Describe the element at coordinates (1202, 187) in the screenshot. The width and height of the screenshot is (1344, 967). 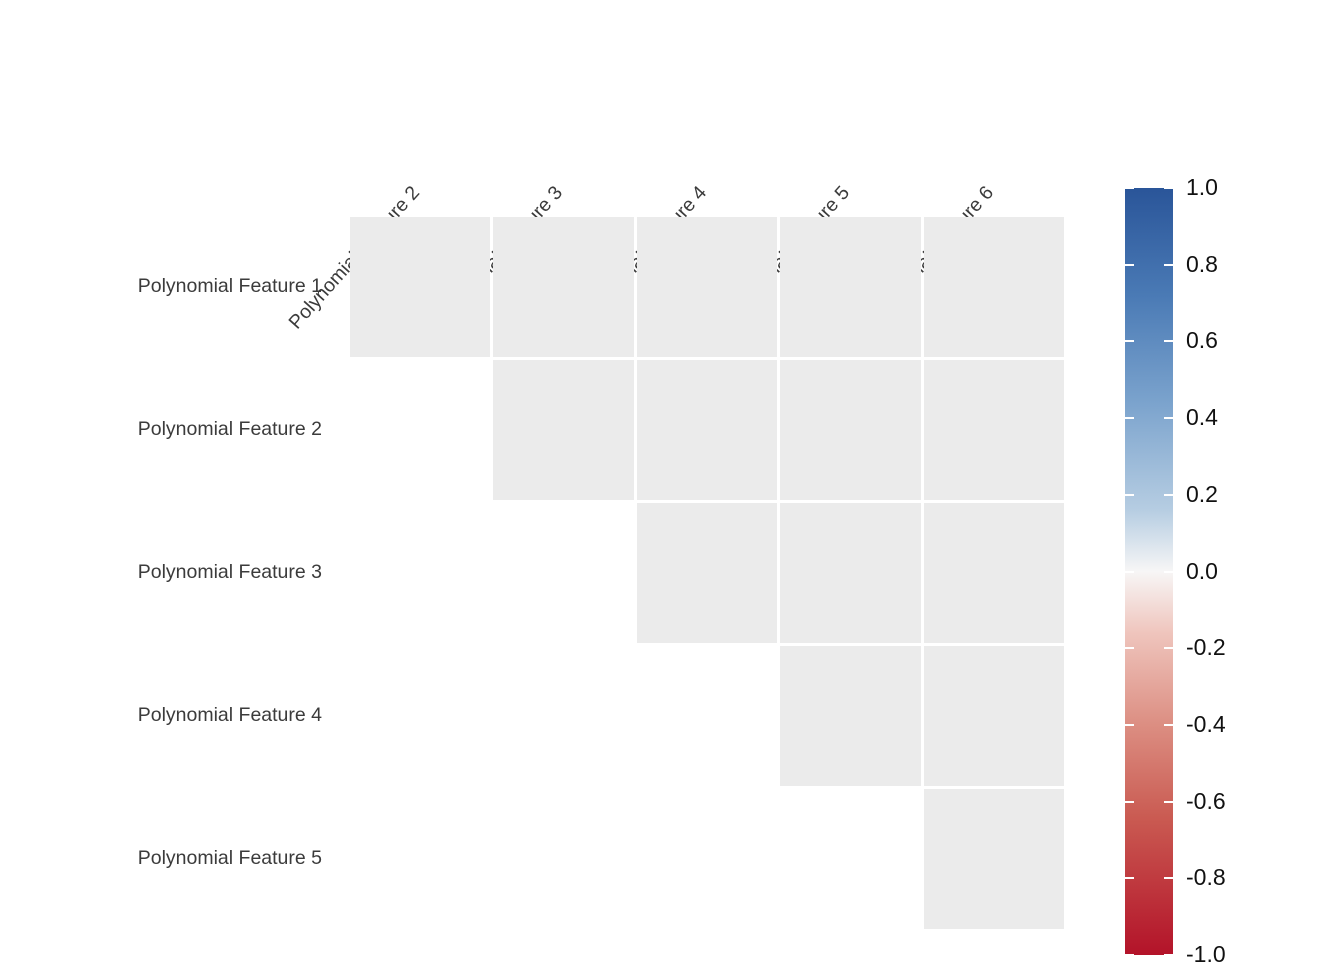
I see `colorbar-tick-label: 1.0` at that location.